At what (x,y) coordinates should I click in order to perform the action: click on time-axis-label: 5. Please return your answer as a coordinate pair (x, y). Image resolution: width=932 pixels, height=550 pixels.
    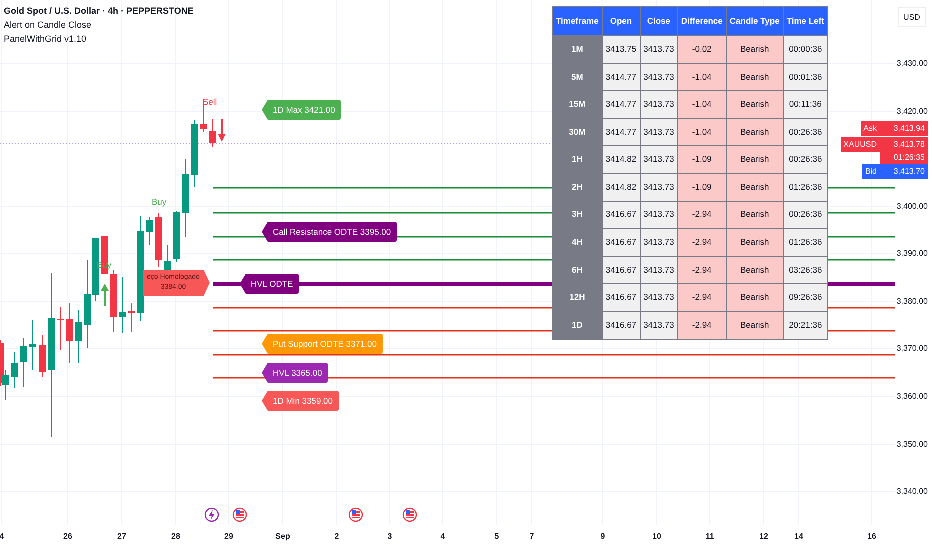
    Looking at the image, I should click on (497, 537).